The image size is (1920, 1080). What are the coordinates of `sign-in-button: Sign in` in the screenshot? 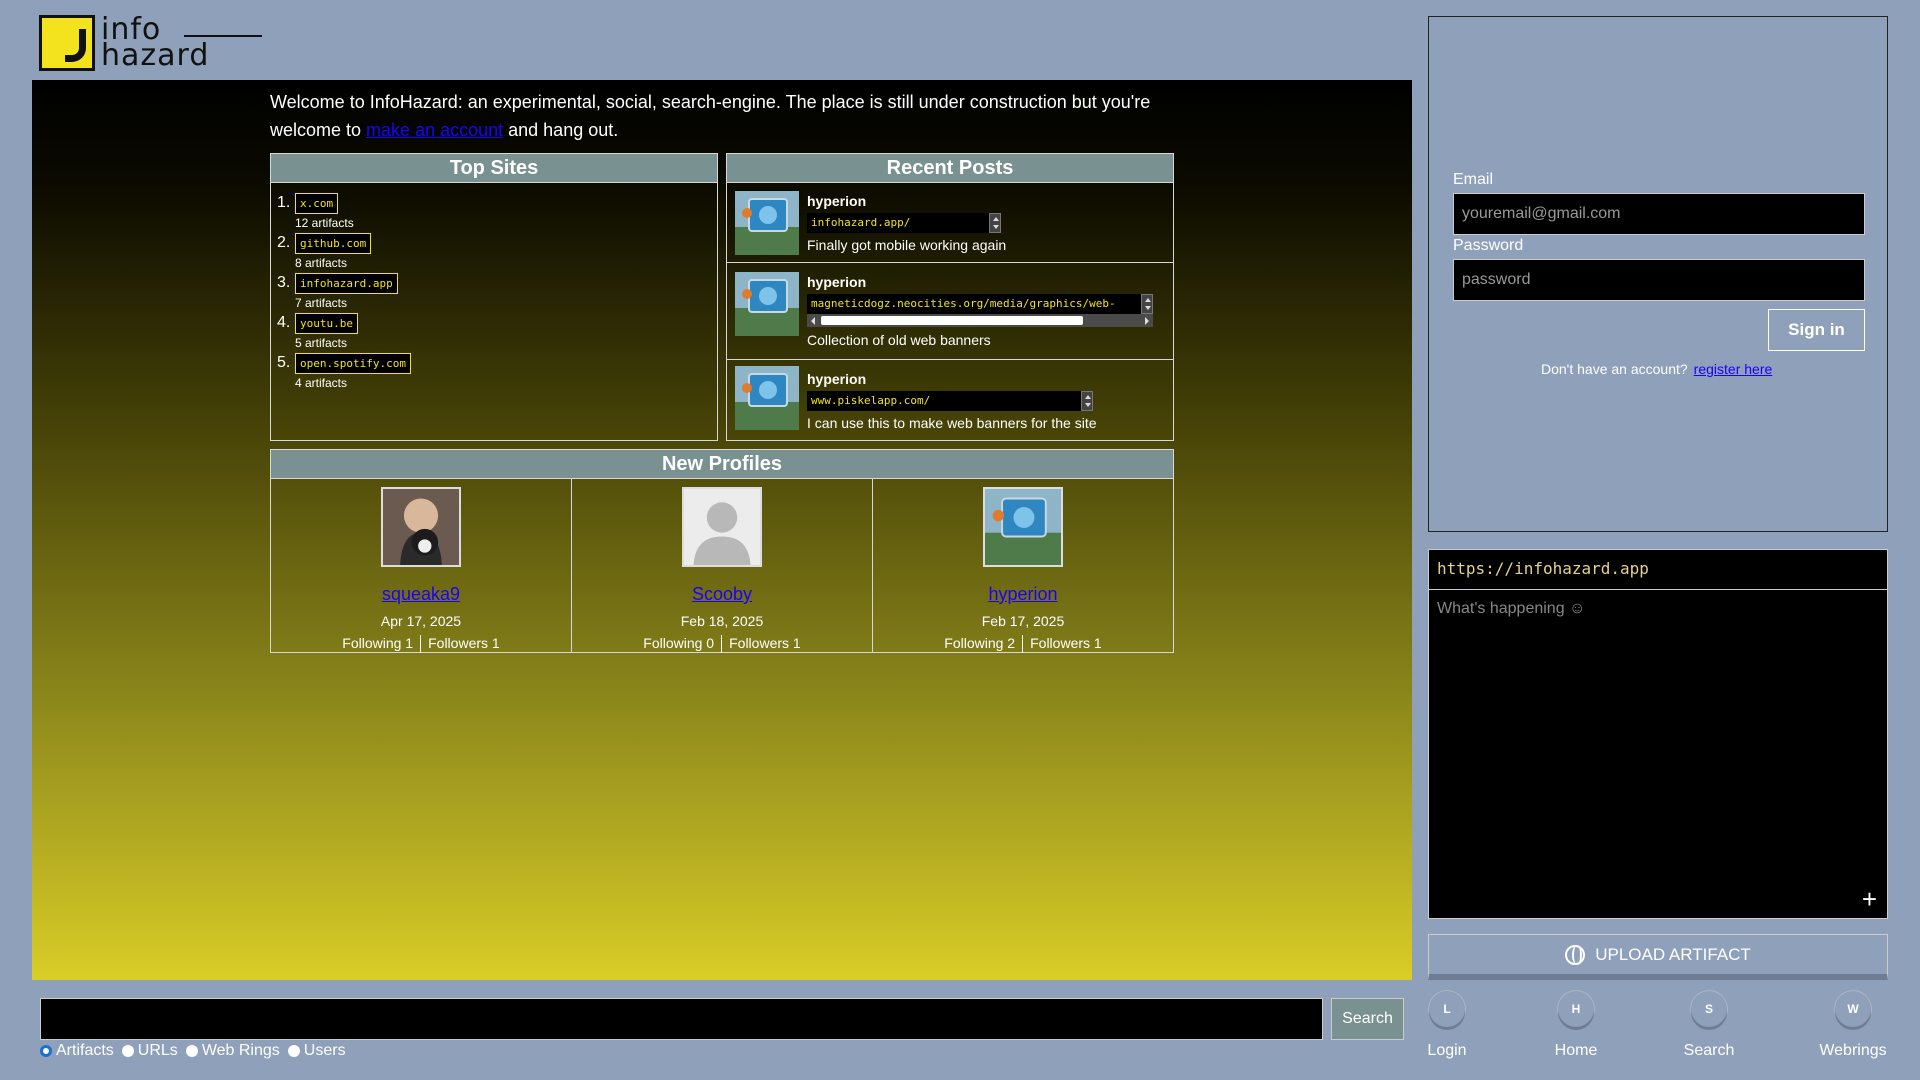 It's located at (1816, 330).